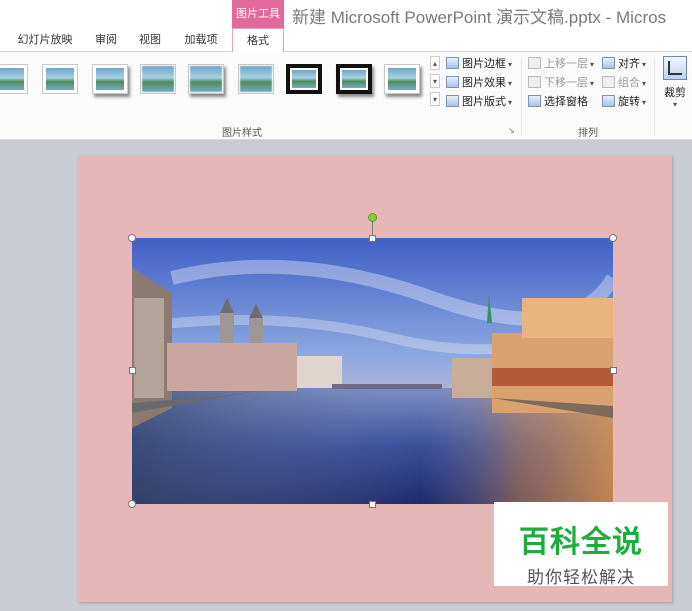  I want to click on bring-forward-icon, so click(534, 63).